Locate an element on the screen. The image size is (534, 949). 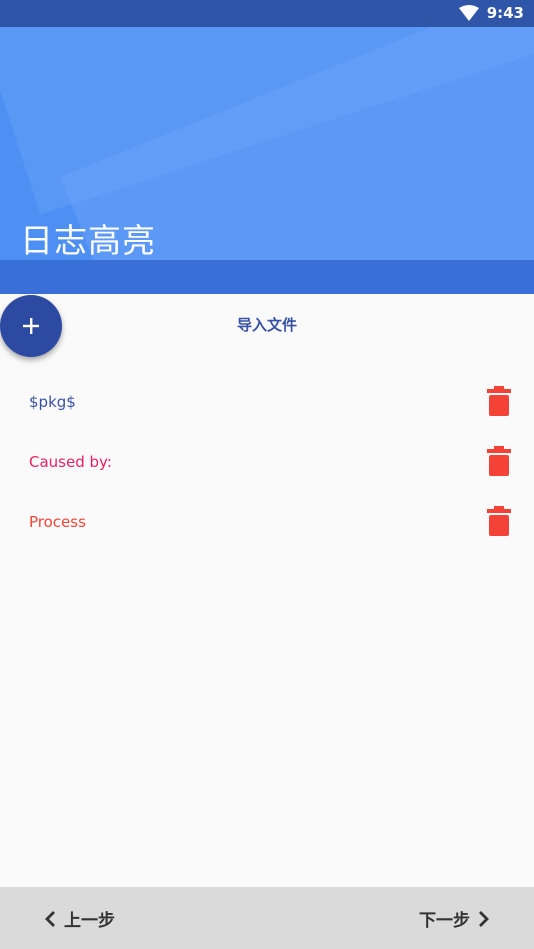
next-step-button: 下一步 is located at coordinates (454, 918).